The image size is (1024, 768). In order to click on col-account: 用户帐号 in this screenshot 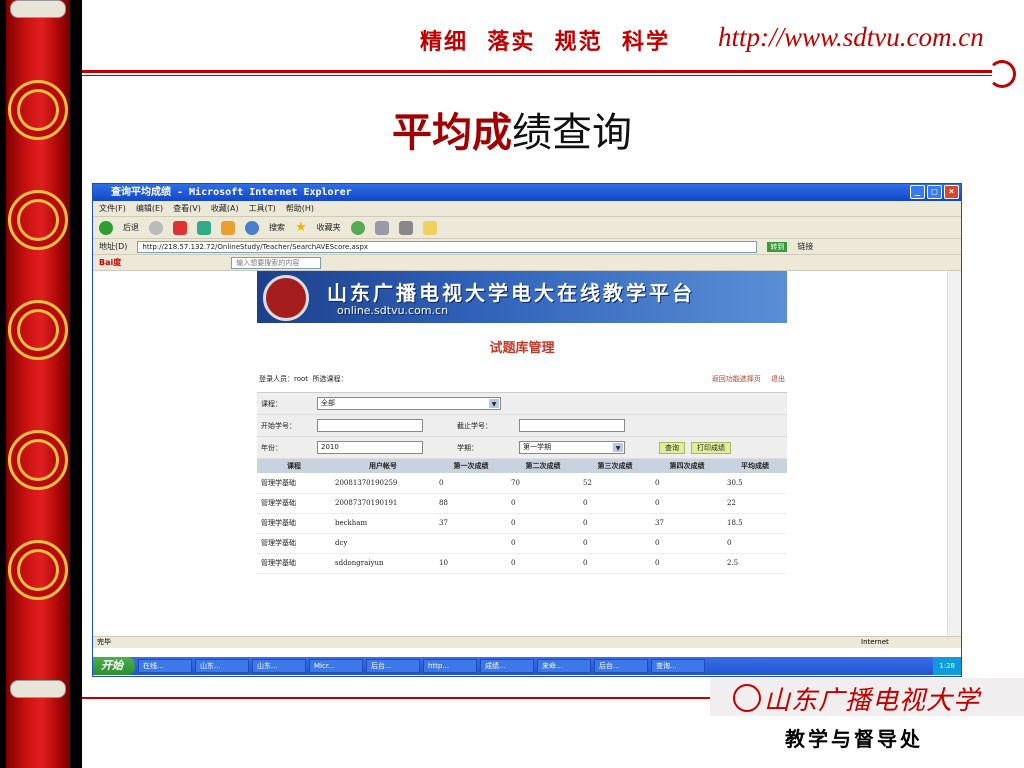, I will do `click(383, 466)`.